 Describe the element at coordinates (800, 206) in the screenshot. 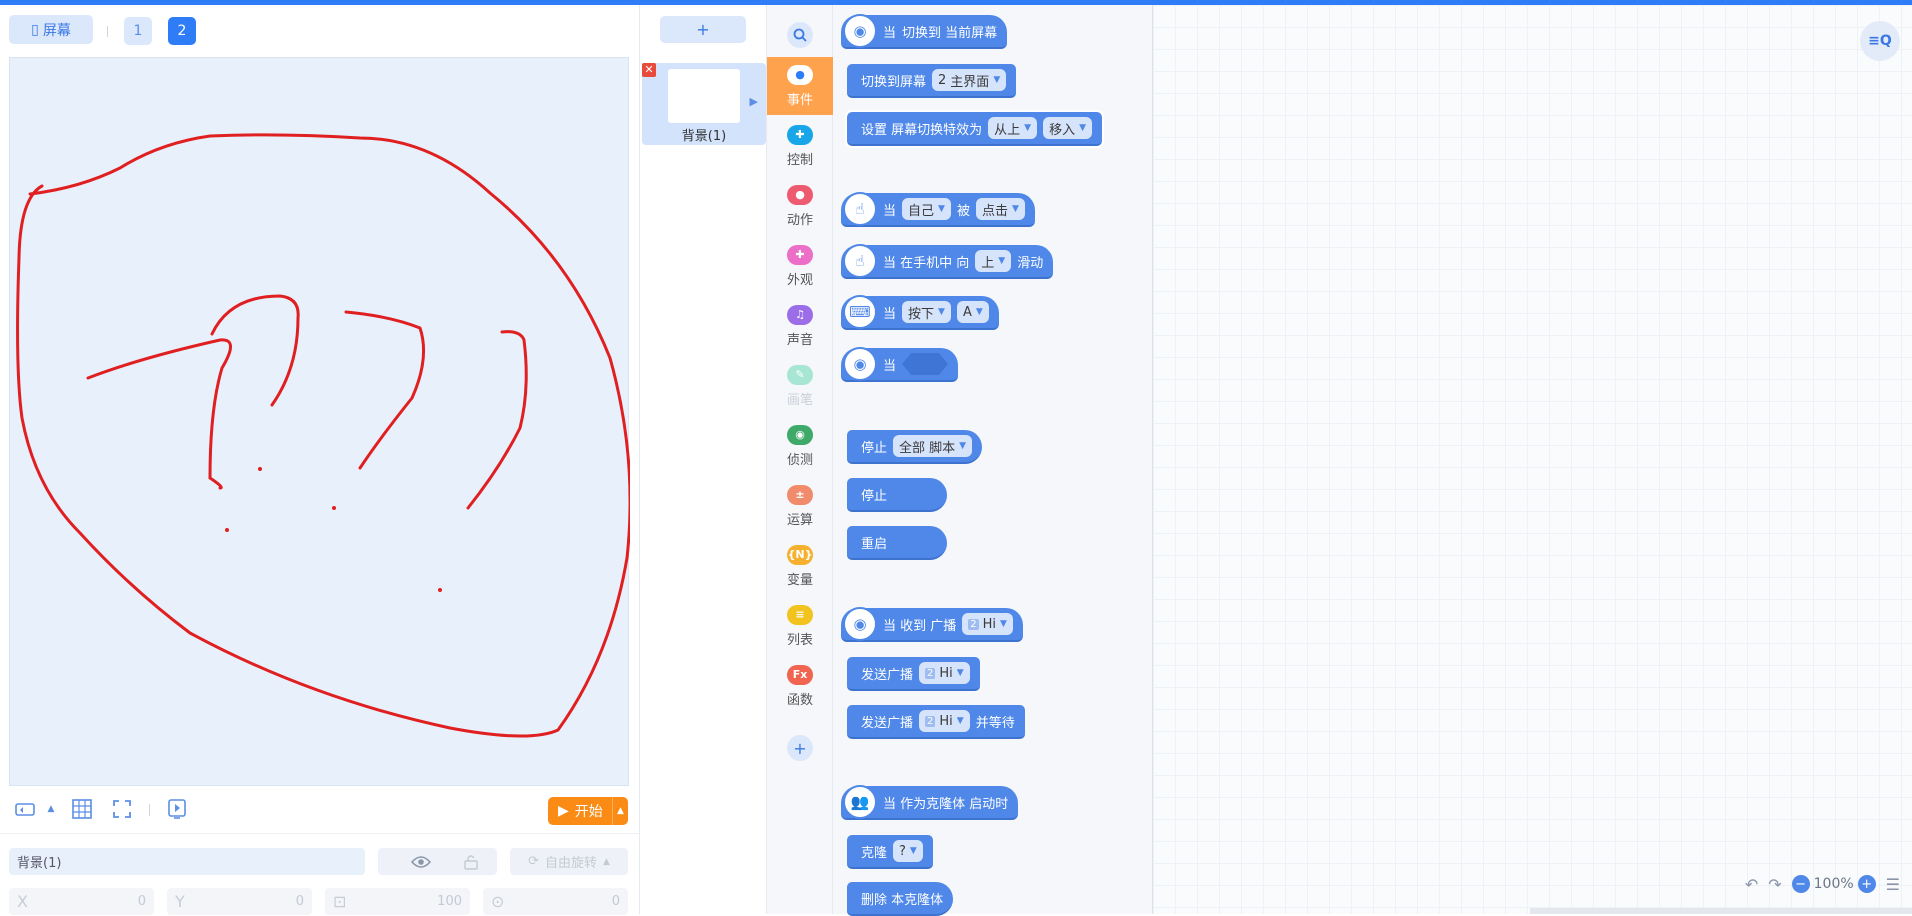

I see `category-2: ●动作` at that location.